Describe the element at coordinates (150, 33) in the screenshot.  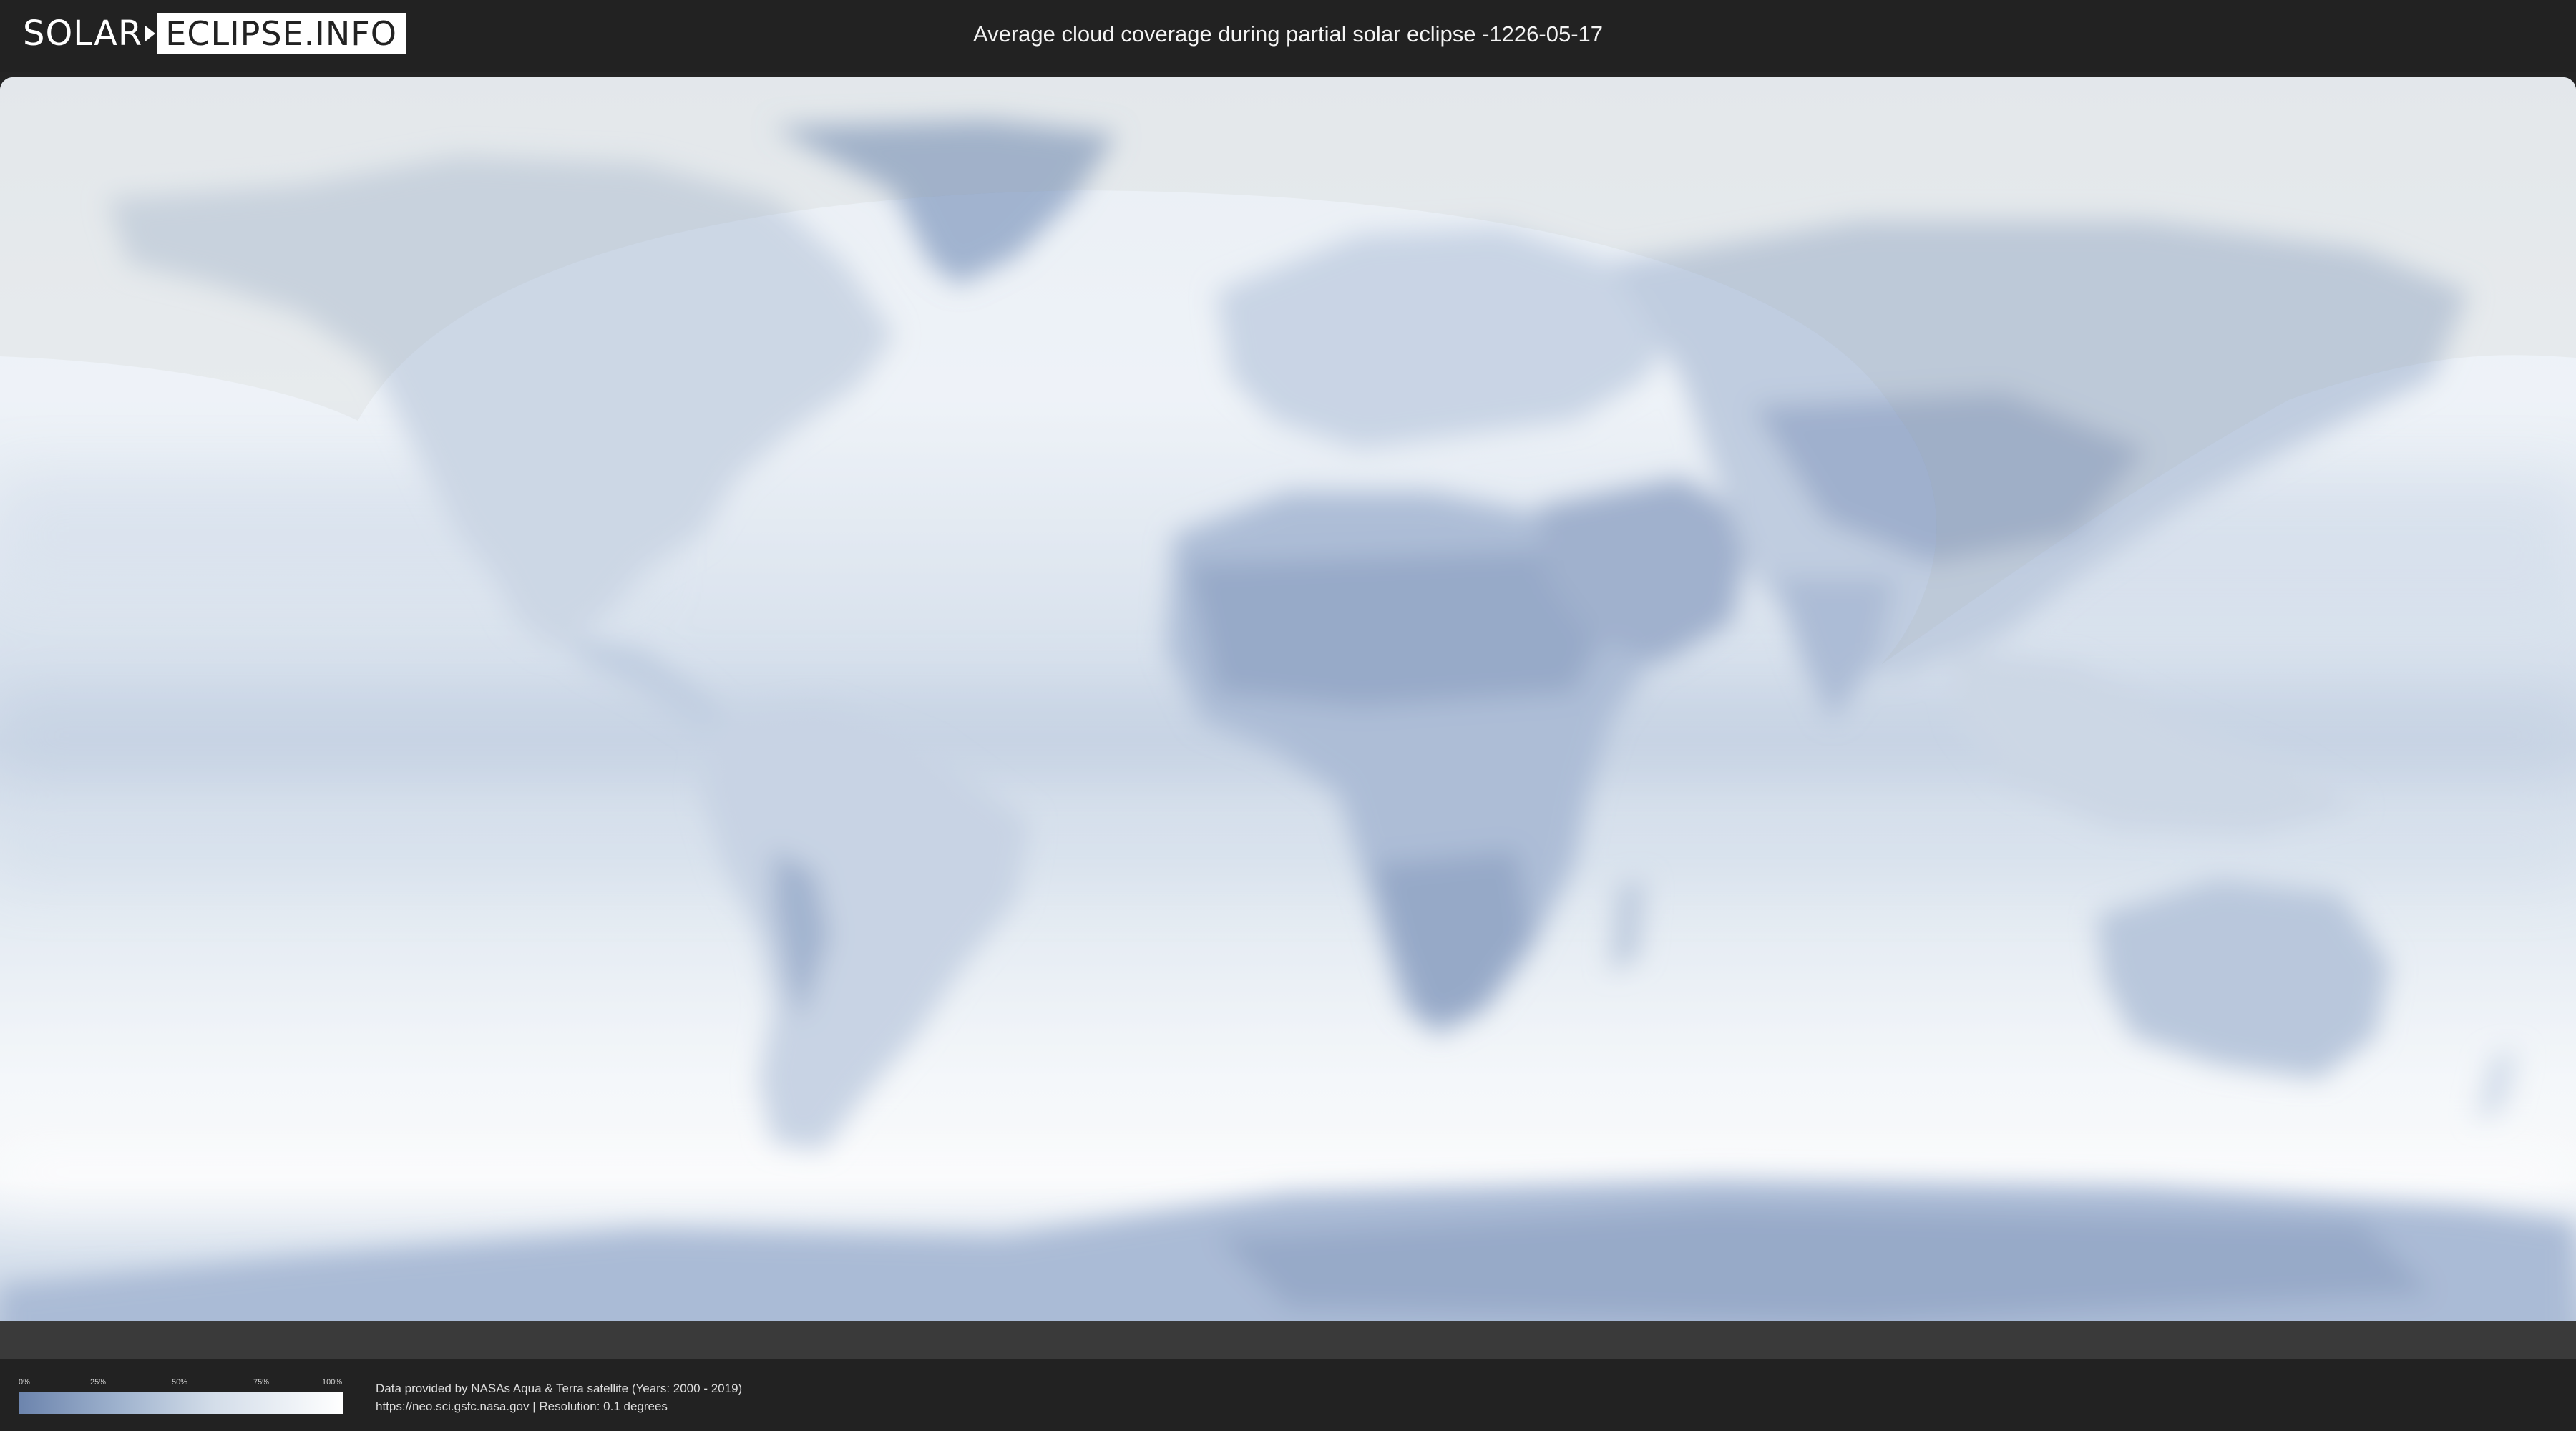
I see `logo-arrow-icon` at that location.